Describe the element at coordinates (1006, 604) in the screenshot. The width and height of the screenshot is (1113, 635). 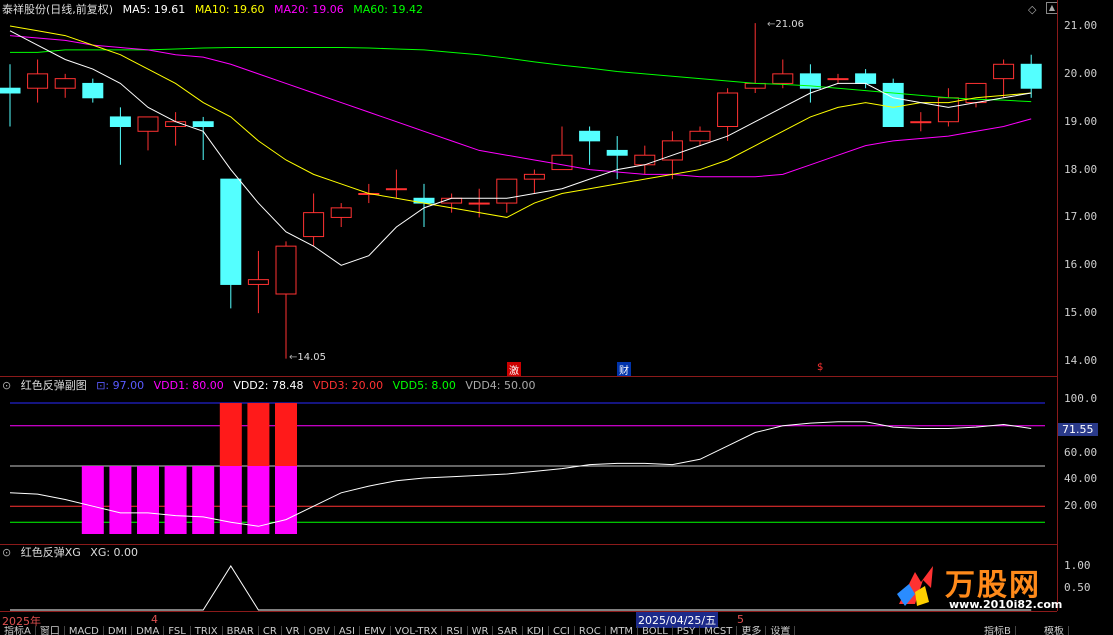
I see `brand-url: www.2010i82.com` at that location.